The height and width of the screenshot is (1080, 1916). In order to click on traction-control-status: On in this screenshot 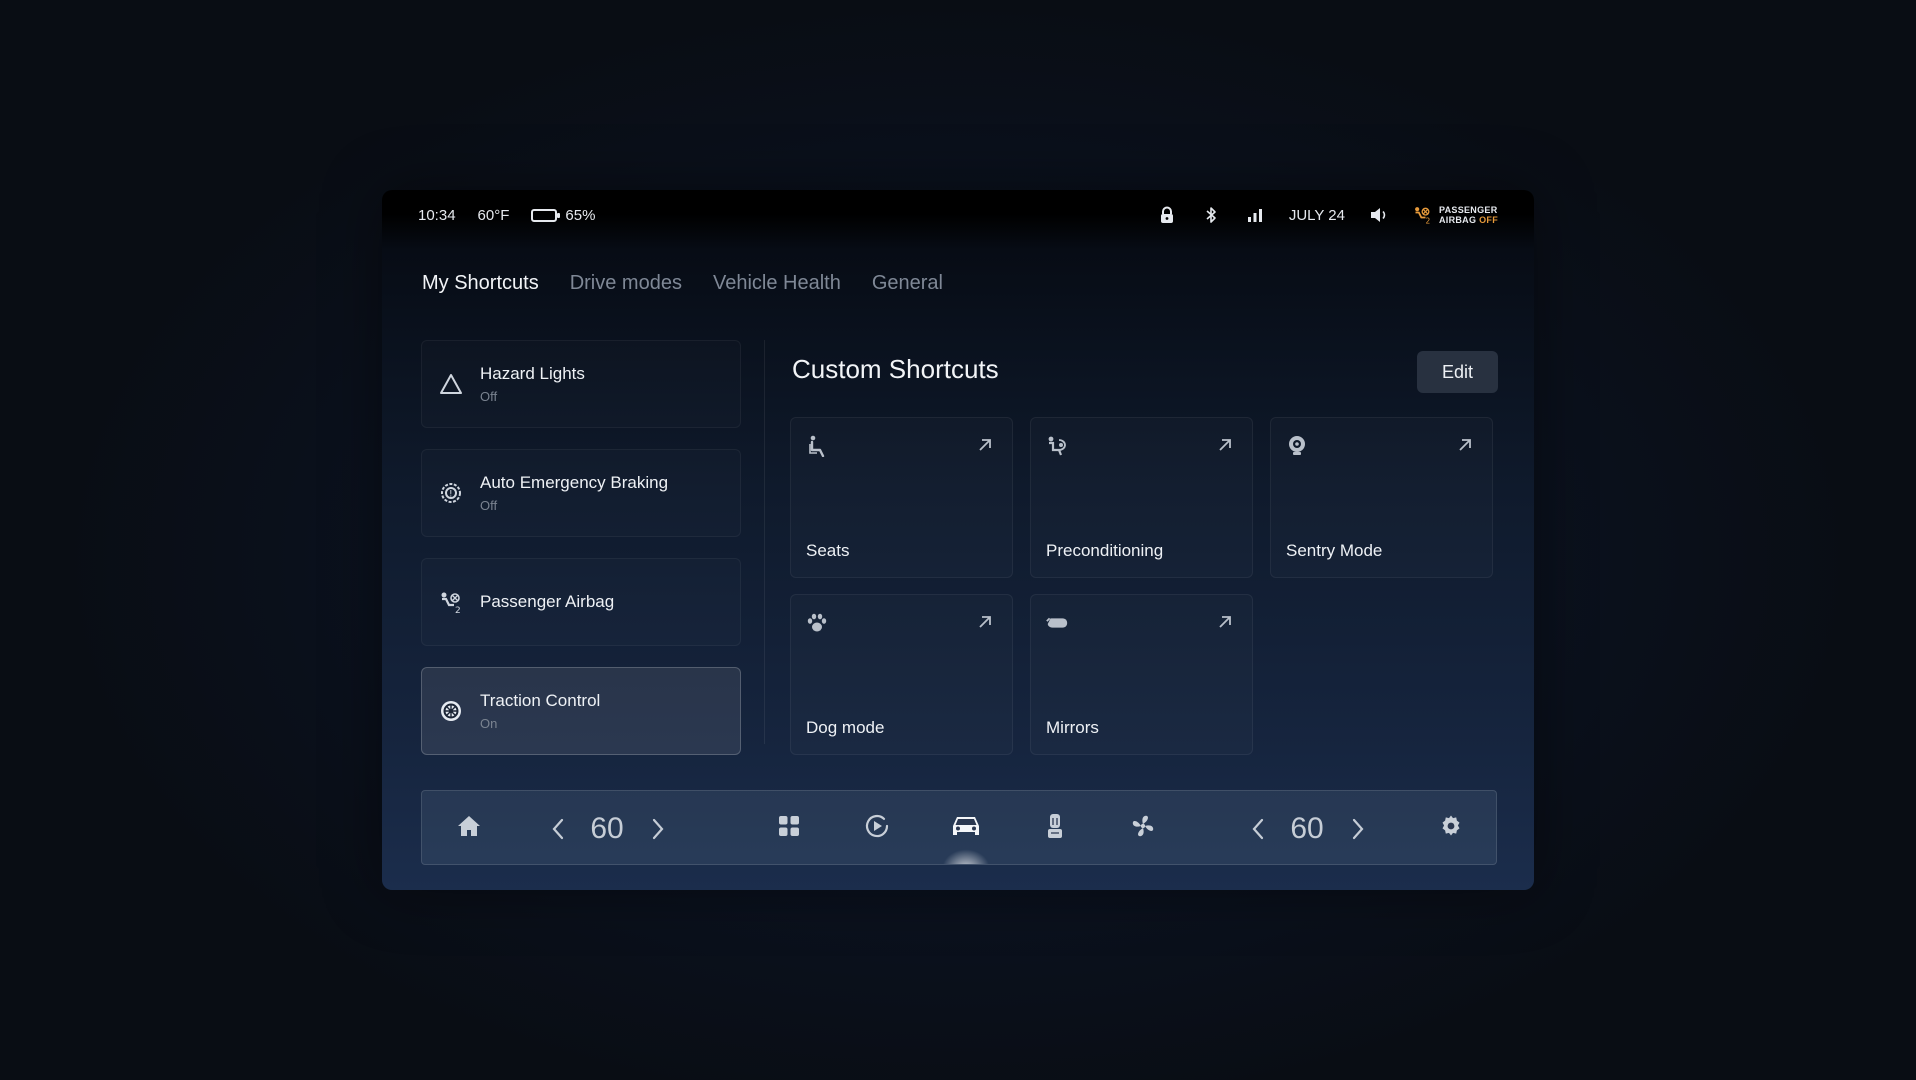, I will do `click(489, 723)`.